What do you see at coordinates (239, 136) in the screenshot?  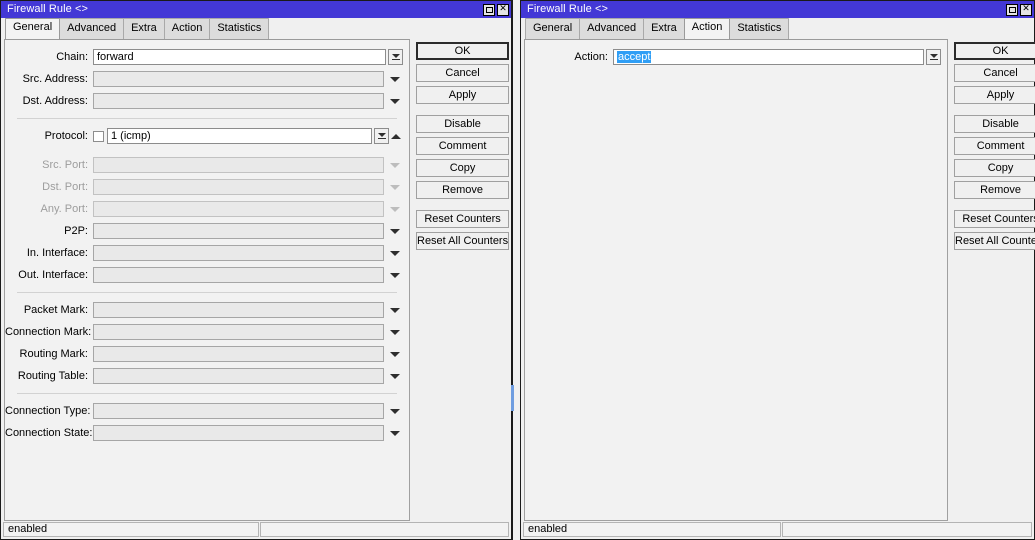 I see `input-protocol: 1 (icmp)` at bounding box center [239, 136].